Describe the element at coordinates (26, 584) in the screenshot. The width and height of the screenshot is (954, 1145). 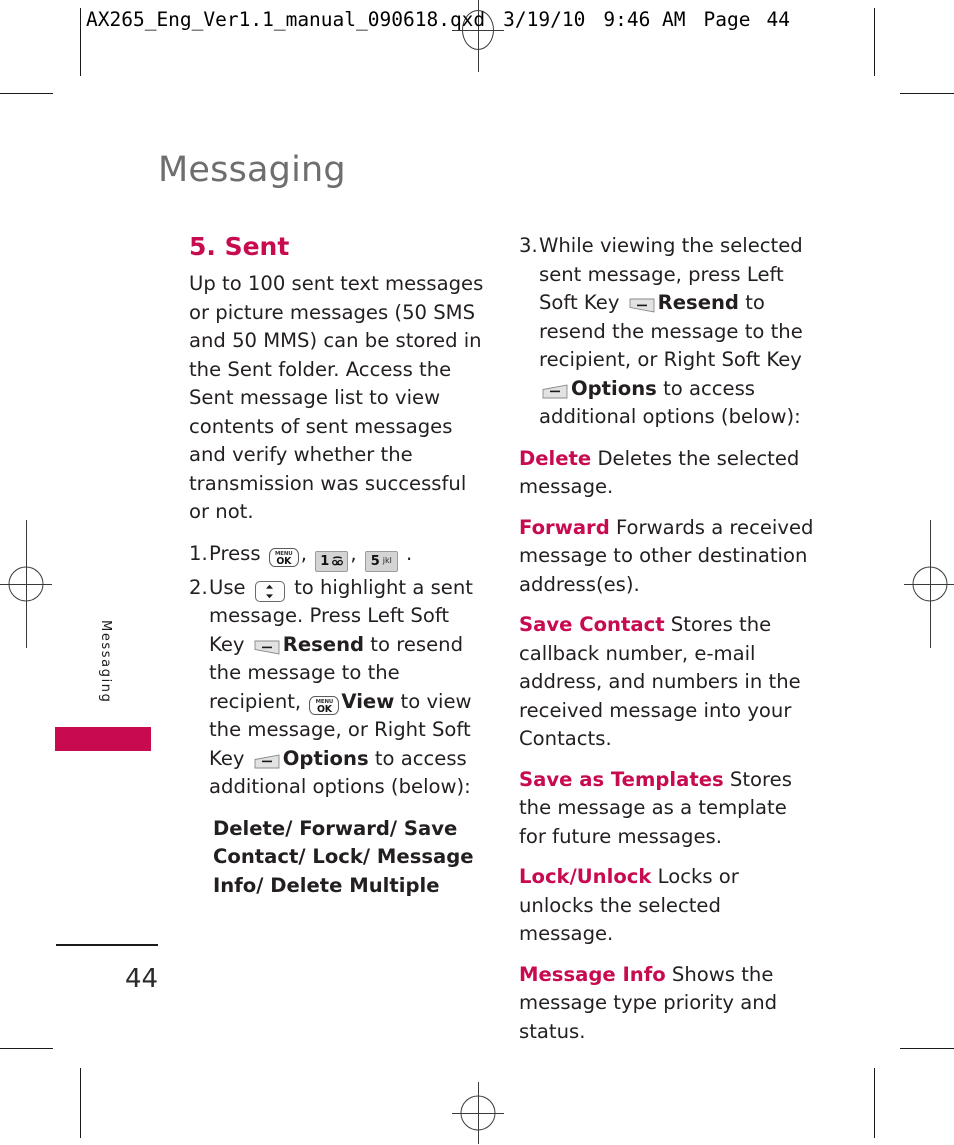
I see `registration-mark-left` at that location.